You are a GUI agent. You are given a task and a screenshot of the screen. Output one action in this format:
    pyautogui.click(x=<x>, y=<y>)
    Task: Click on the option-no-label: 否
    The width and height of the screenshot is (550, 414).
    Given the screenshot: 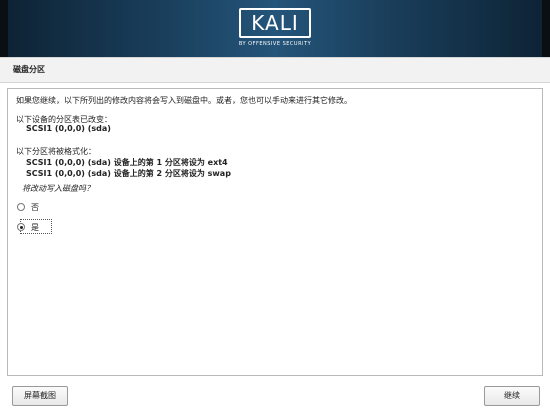 What is the action you would take?
    pyautogui.click(x=35, y=207)
    